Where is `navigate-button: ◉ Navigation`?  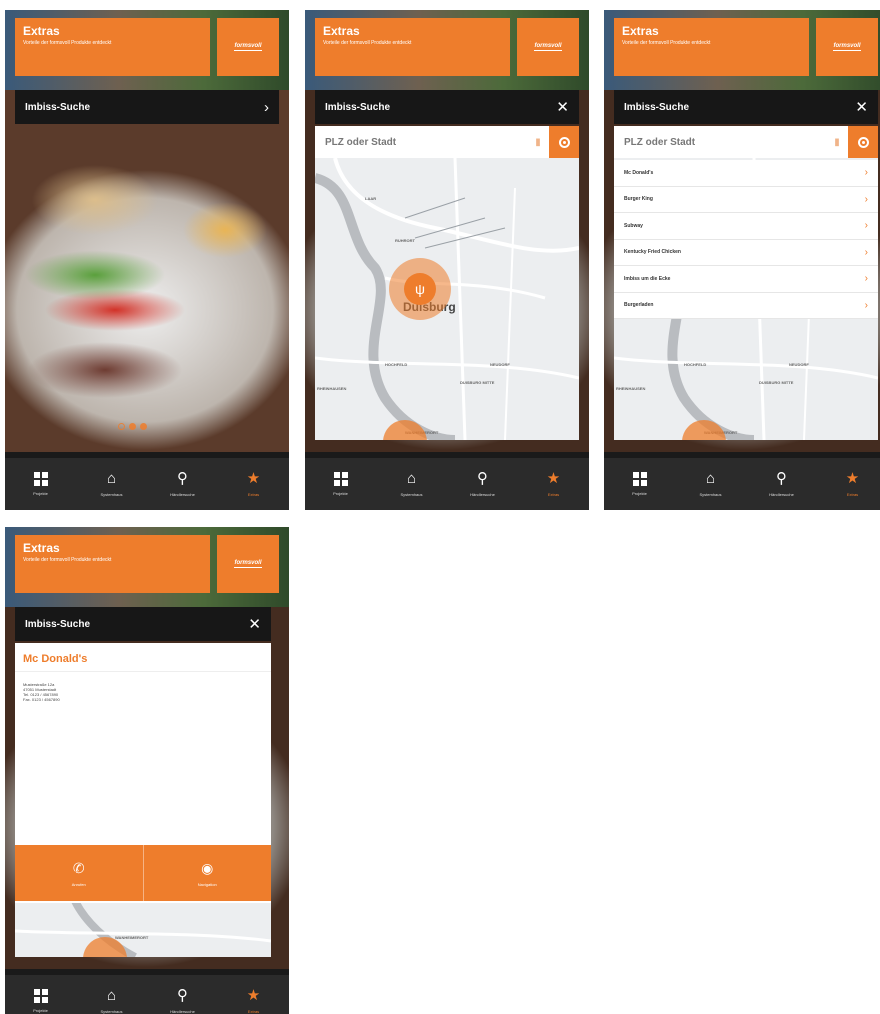 navigate-button: ◉ Navigation is located at coordinates (206, 873).